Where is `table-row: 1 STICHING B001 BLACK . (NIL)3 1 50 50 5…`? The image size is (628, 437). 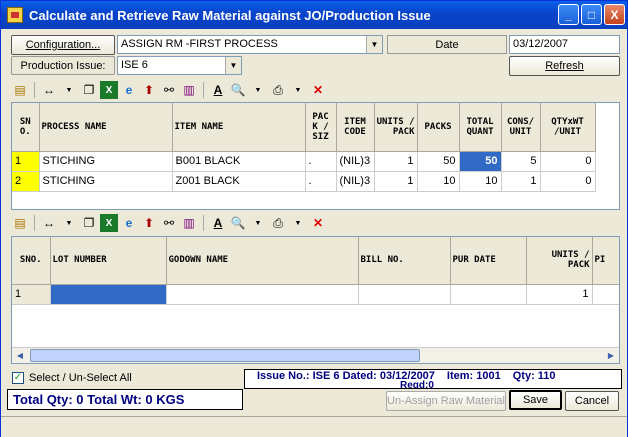 table-row: 1 STICHING B001 BLACK . (NIL)3 1 50 50 5… is located at coordinates (304, 161).